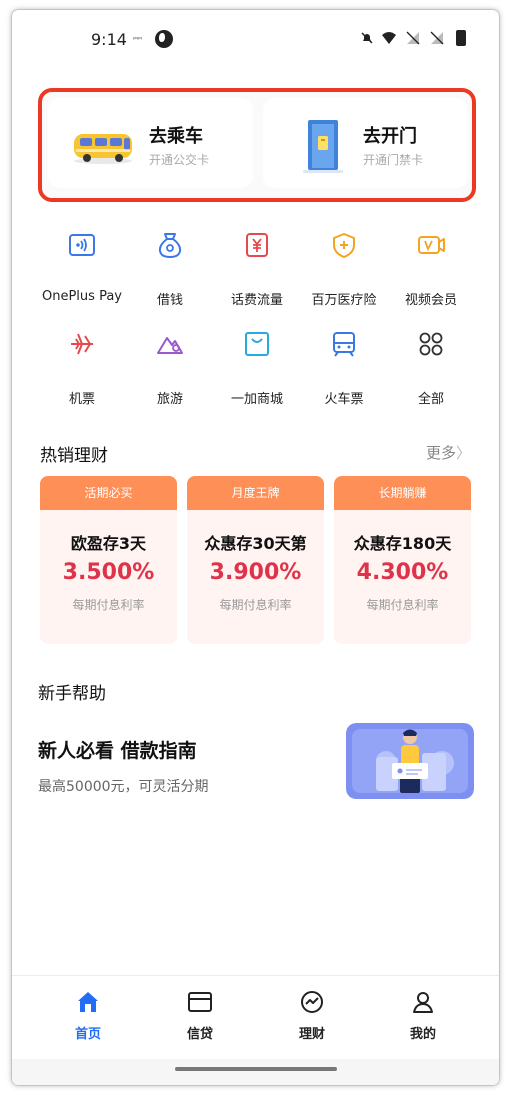  I want to click on grid-item-label: 百万医疗险, so click(344, 300).